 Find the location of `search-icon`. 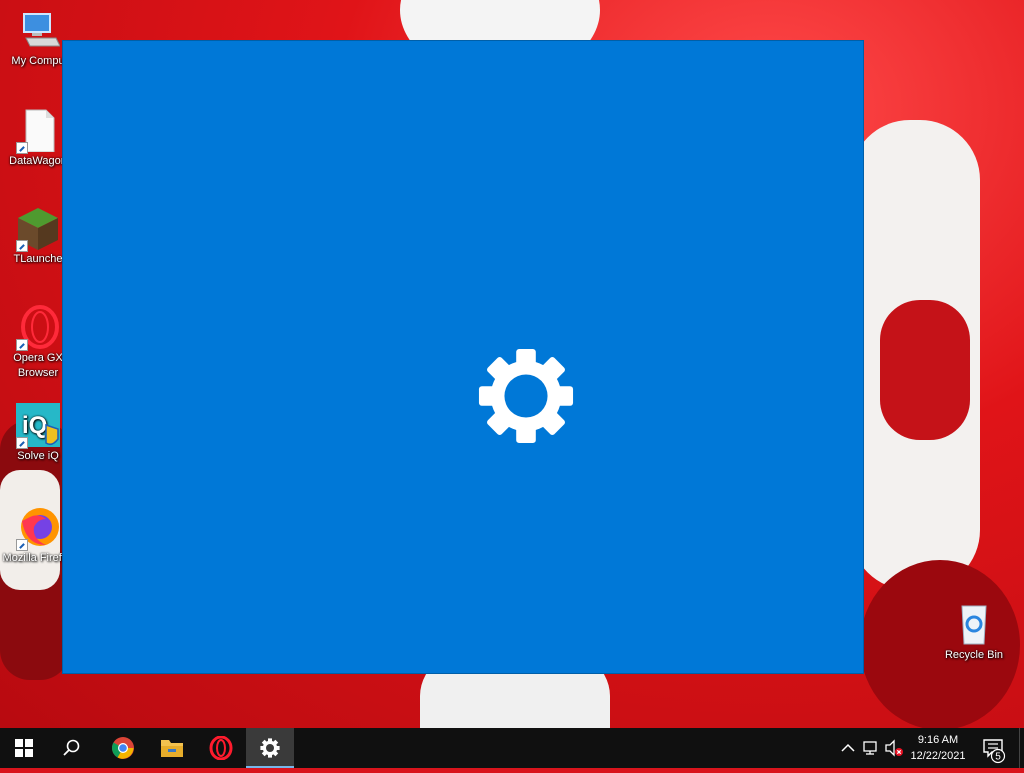

search-icon is located at coordinates (71, 747).